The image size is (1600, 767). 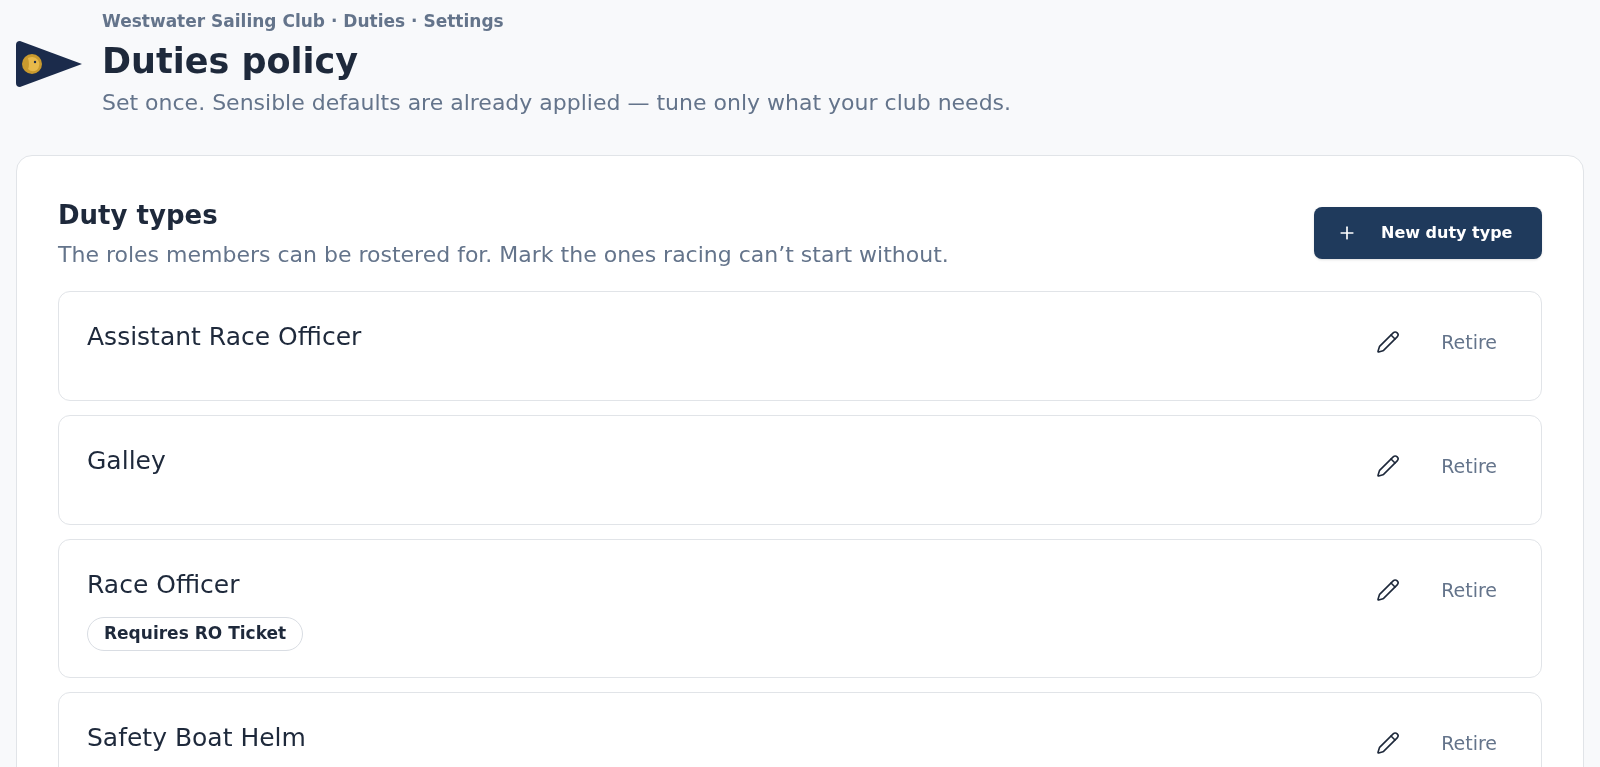 What do you see at coordinates (126, 461) in the screenshot?
I see `duty-type-name: Galley` at bounding box center [126, 461].